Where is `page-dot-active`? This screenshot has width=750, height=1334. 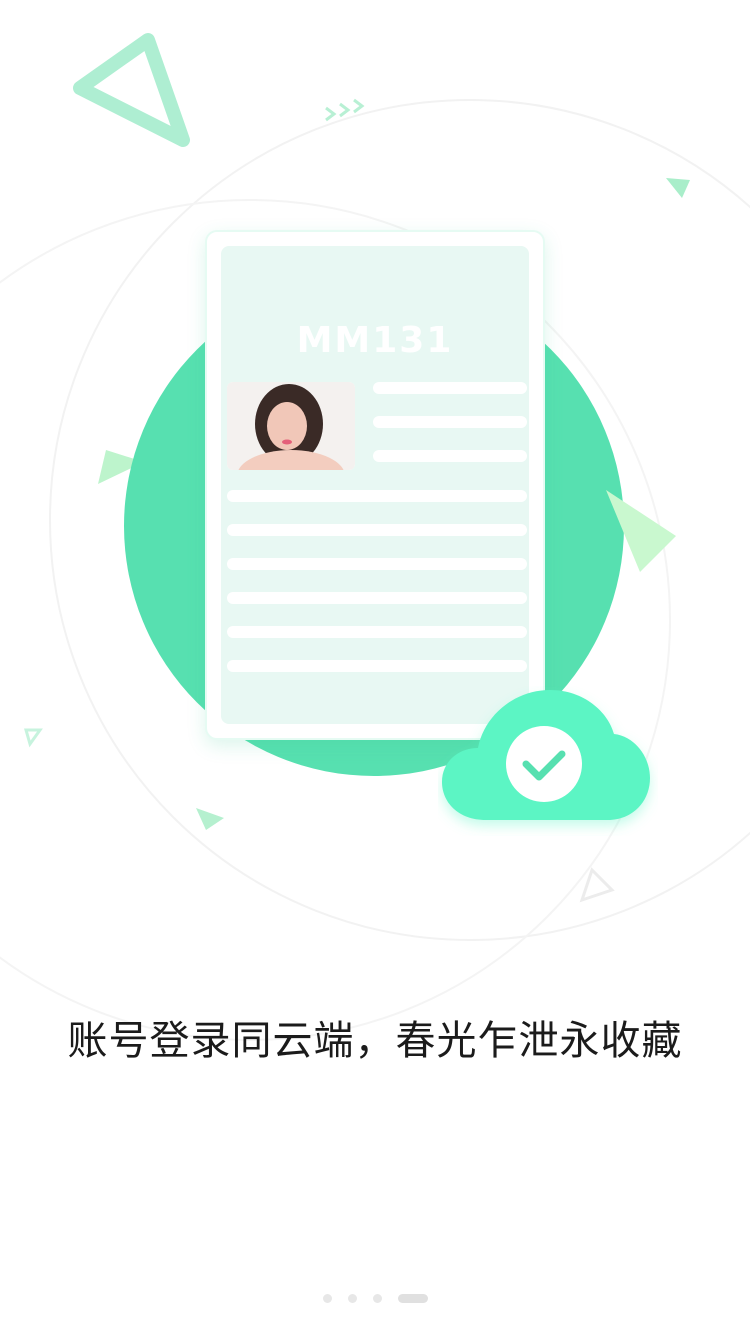 page-dot-active is located at coordinates (412, 1298).